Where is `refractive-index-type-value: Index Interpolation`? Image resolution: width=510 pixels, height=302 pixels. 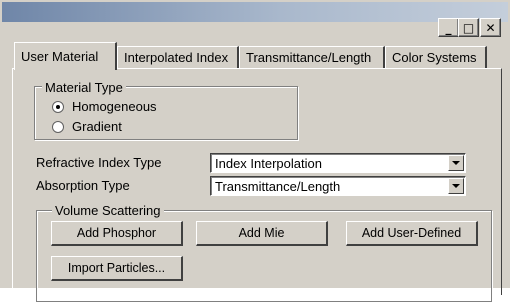
refractive-index-type-value: Index Interpolation is located at coordinates (268, 163).